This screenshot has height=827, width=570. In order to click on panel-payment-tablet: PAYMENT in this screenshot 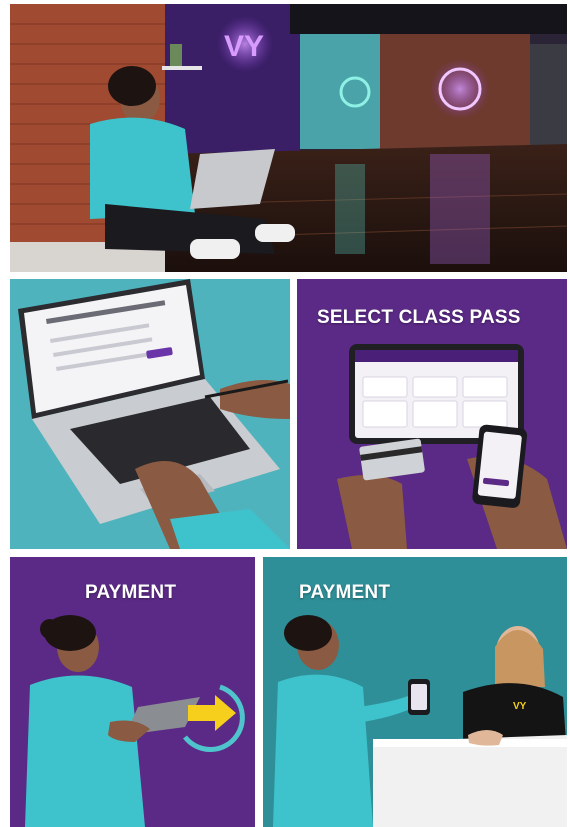, I will do `click(132, 692)`.